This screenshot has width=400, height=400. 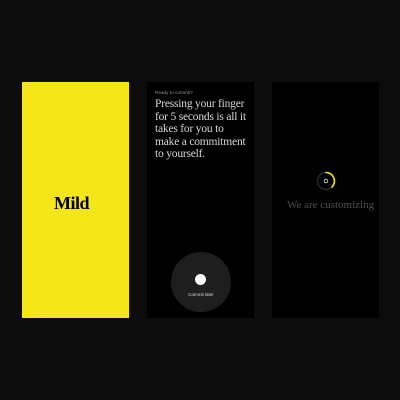 I want to click on press-dot-icon, so click(x=200, y=279).